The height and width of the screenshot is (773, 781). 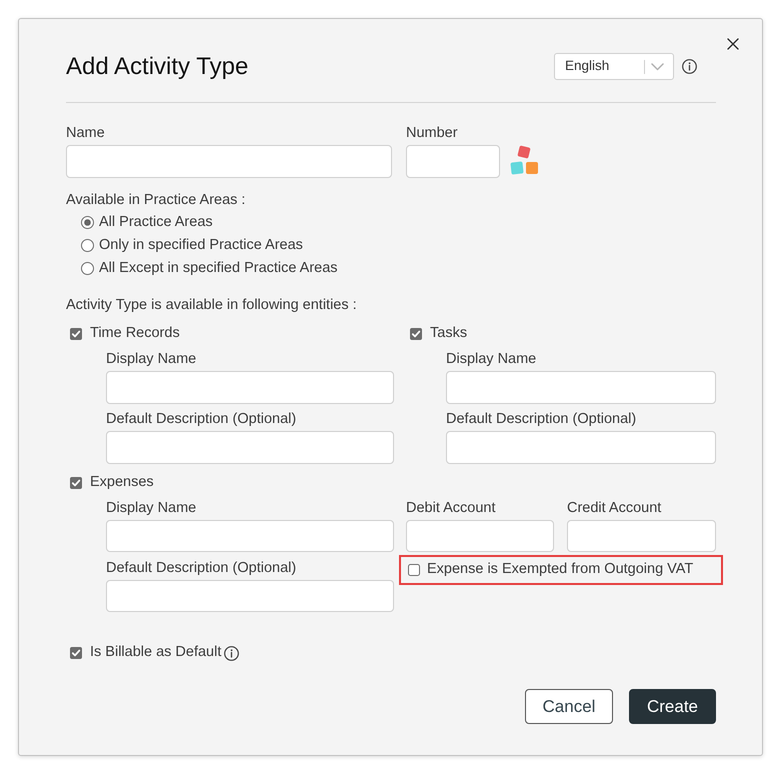 What do you see at coordinates (569, 706) in the screenshot?
I see `cancel-button: Cancel` at bounding box center [569, 706].